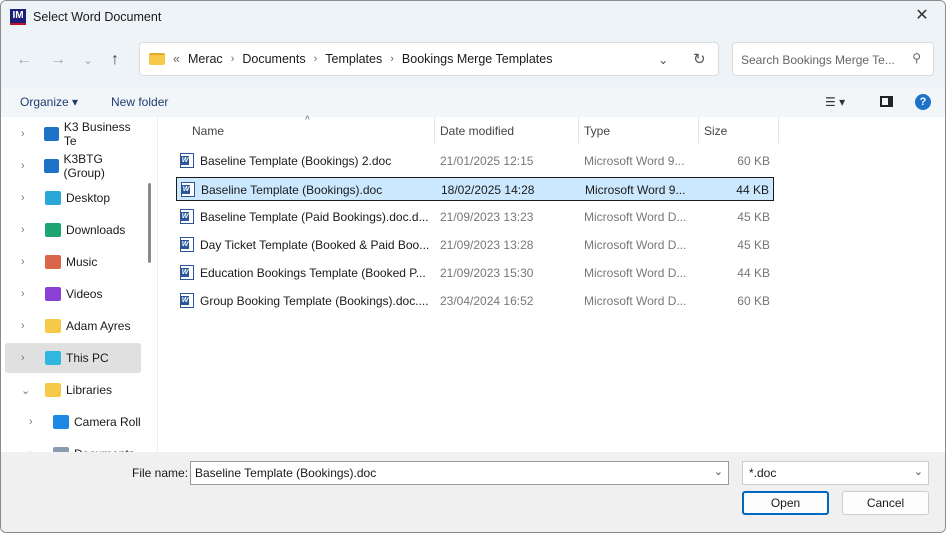 This screenshot has height=533, width=946. What do you see at coordinates (699, 59) in the screenshot?
I see `refresh-icon: ↻` at bounding box center [699, 59].